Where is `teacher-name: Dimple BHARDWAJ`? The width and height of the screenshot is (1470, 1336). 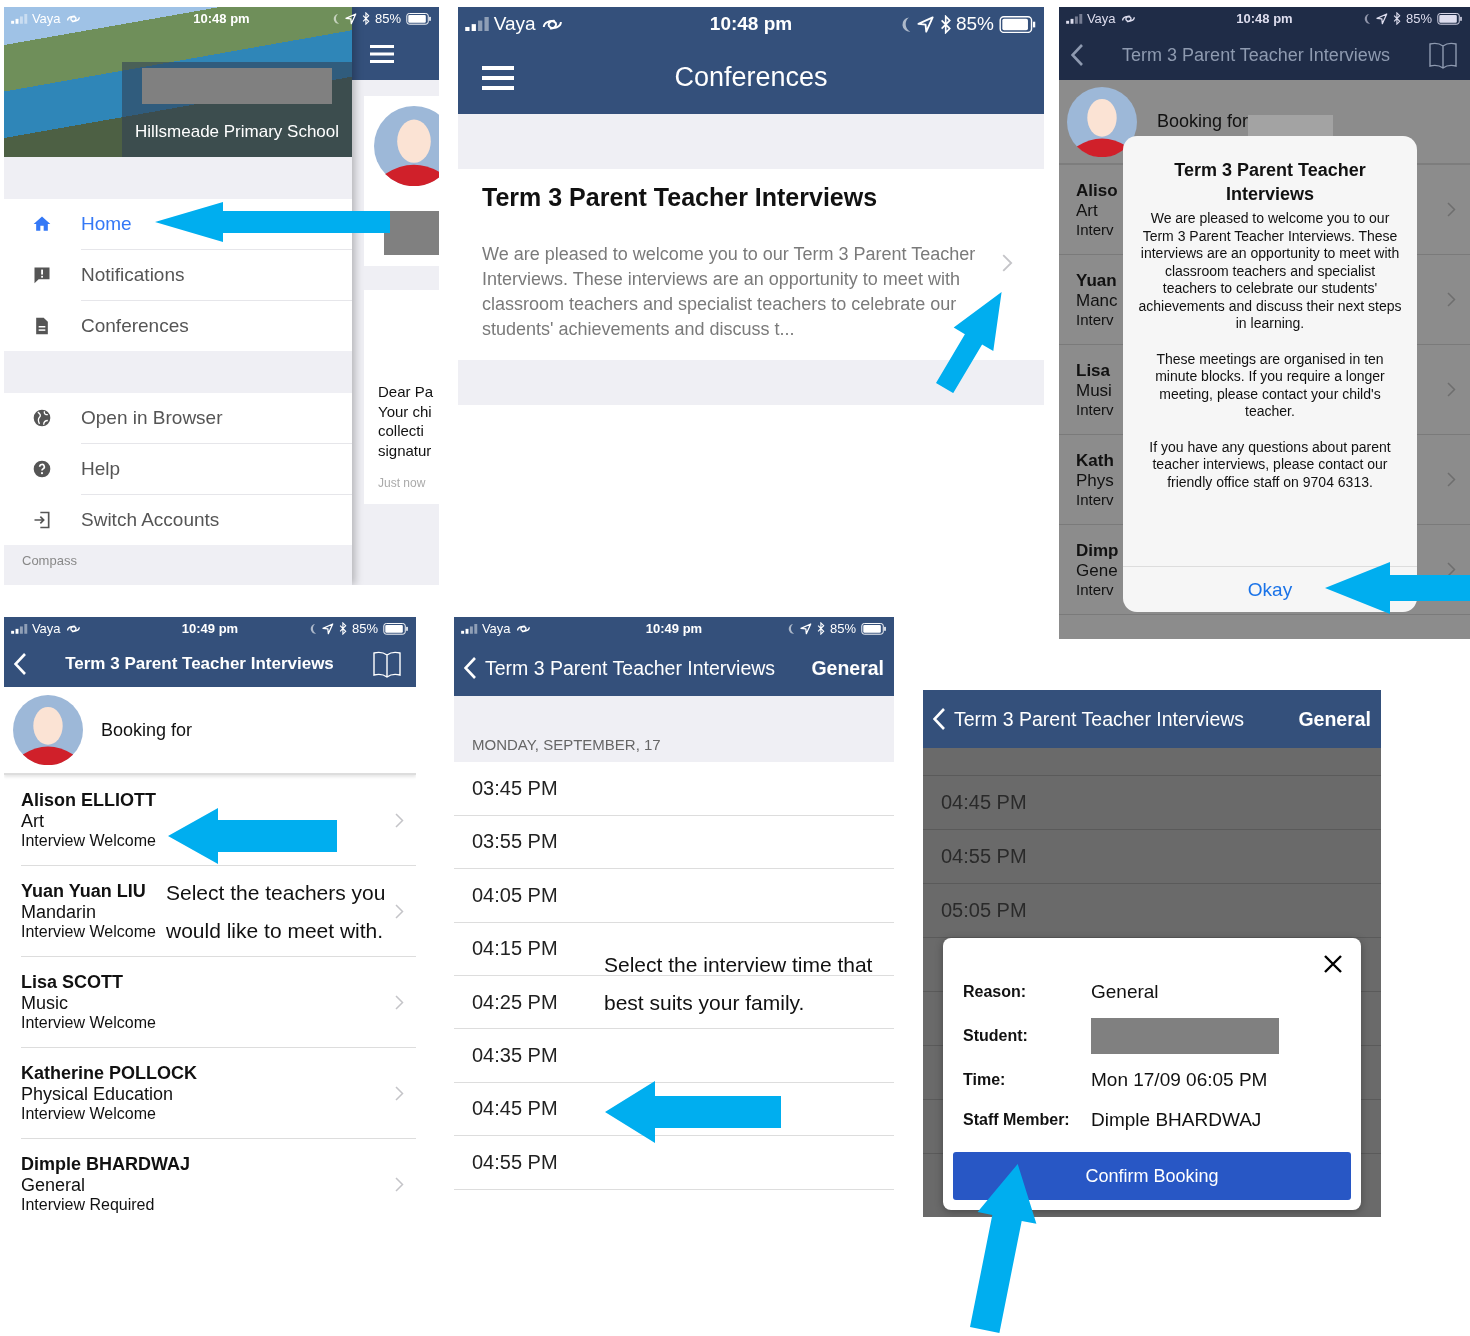
teacher-name: Dimple BHARDWAJ is located at coordinates (105, 1165).